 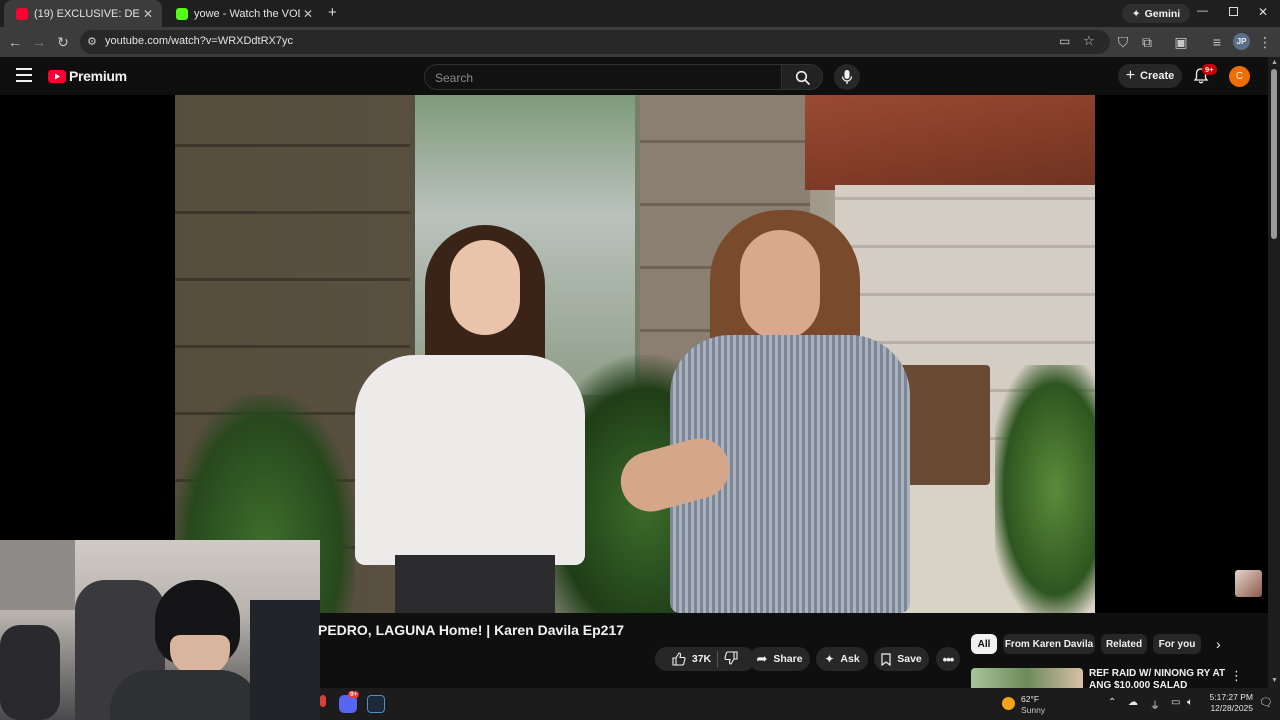 I want to click on tab-title: yowe - Watch the VOD on Kick, so click(x=247, y=13).